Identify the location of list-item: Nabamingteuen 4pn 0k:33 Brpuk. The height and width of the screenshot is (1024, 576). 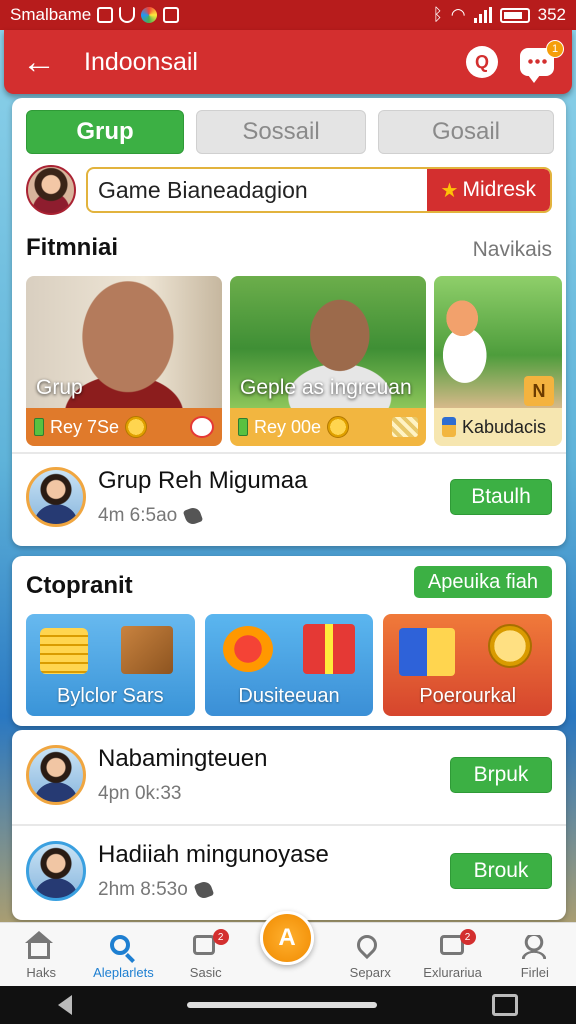
(289, 775).